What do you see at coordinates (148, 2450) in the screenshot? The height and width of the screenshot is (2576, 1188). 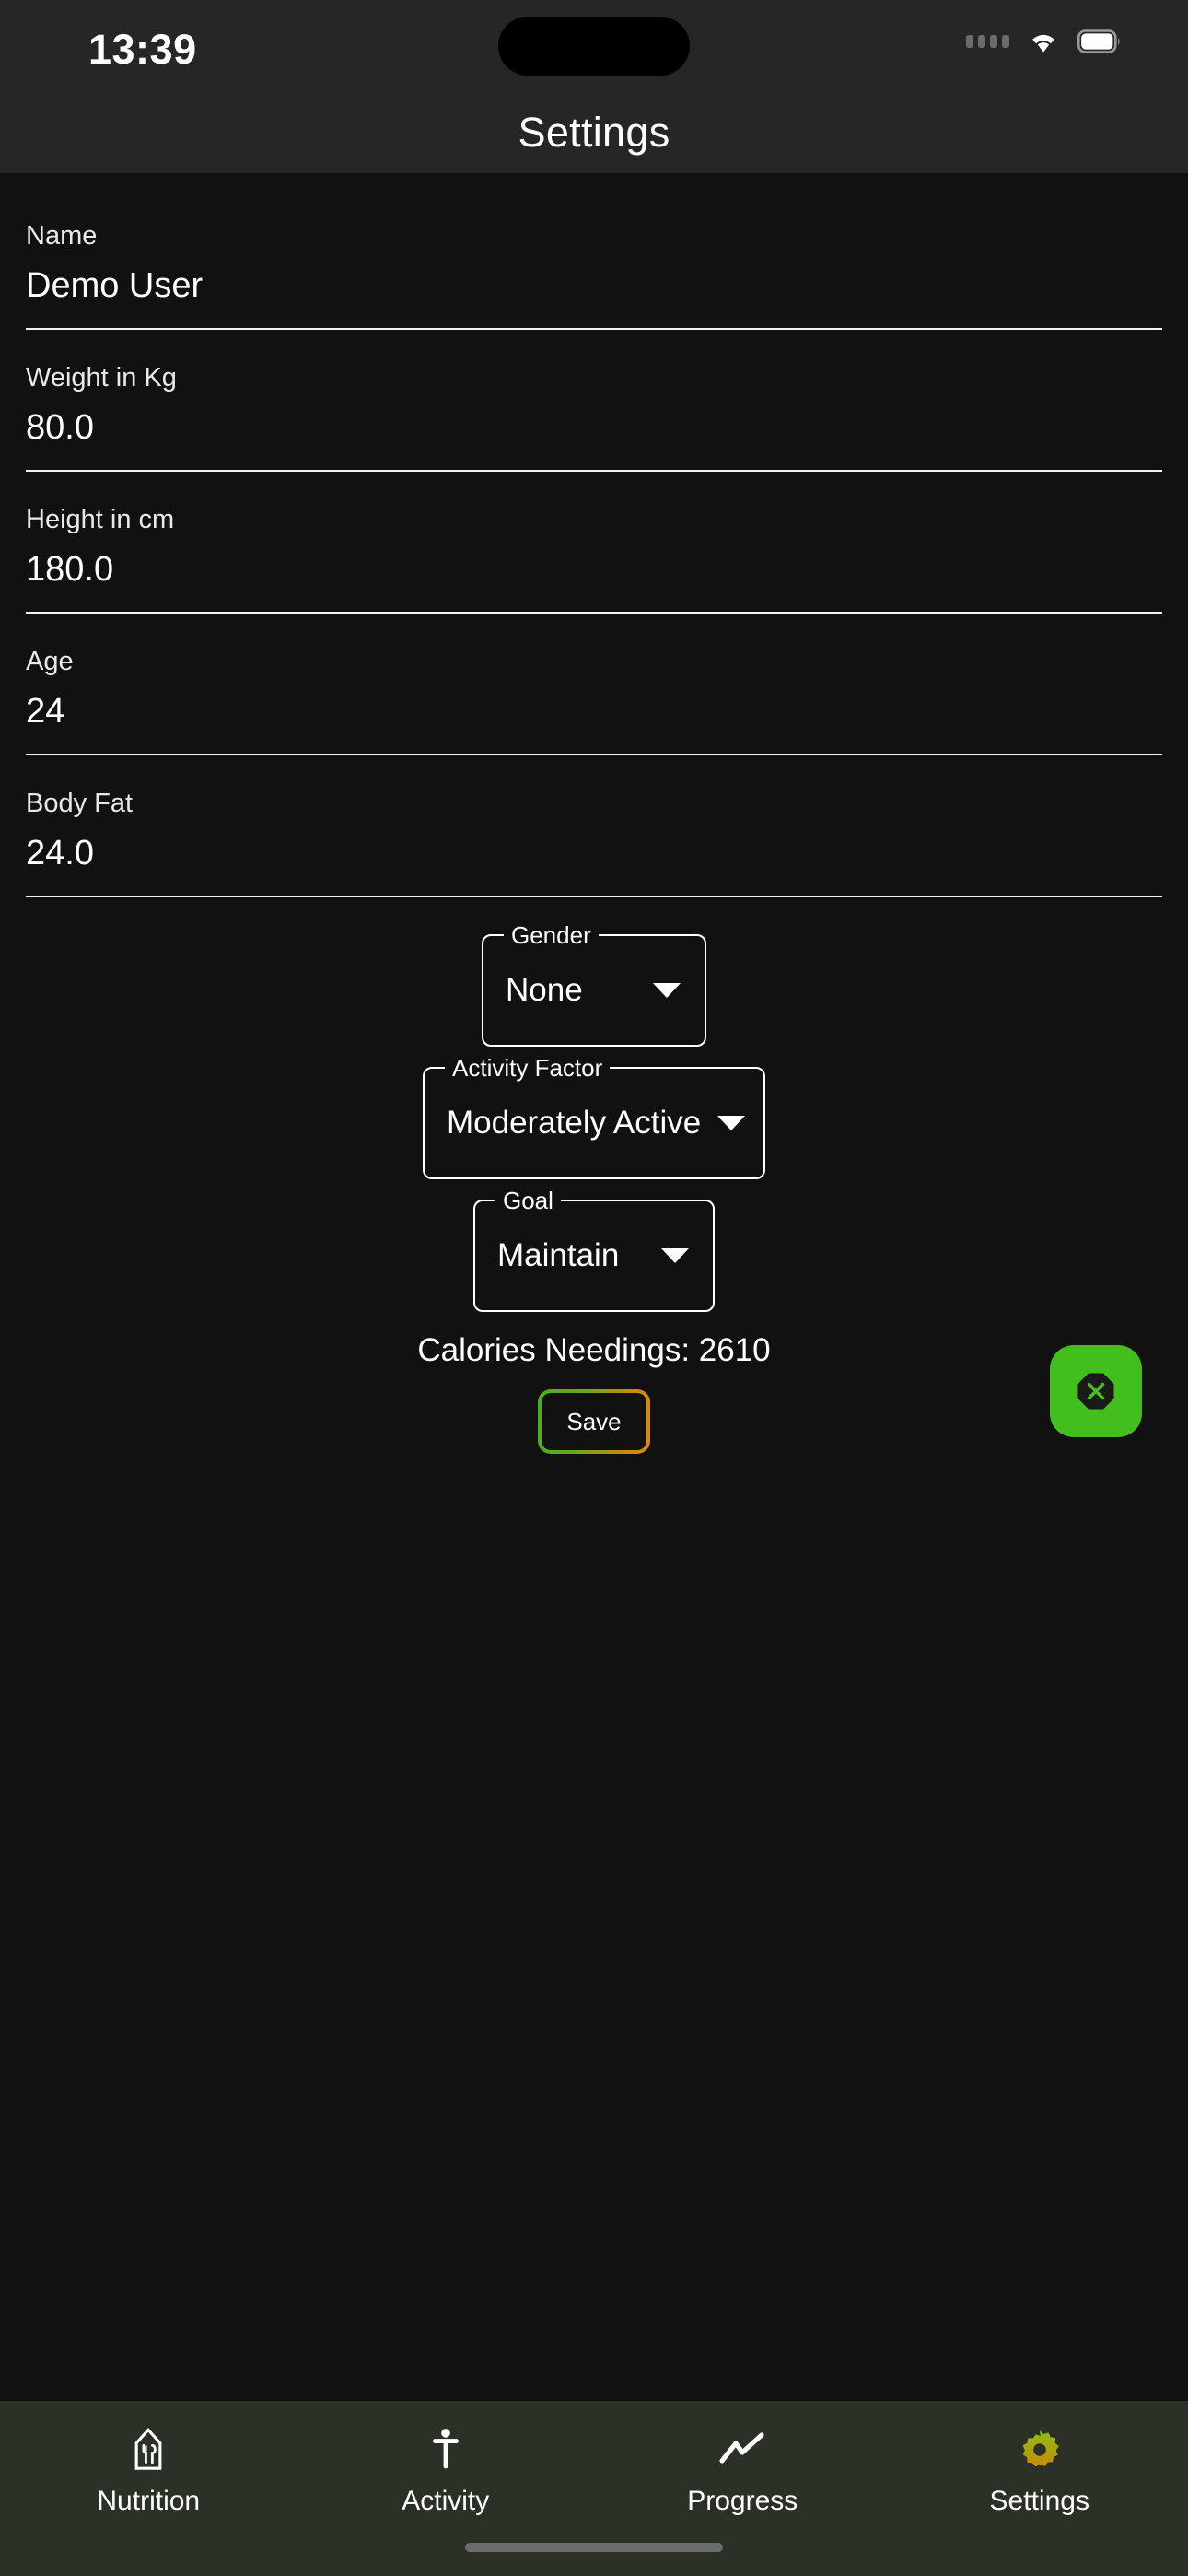 I see `restaurant-icon` at bounding box center [148, 2450].